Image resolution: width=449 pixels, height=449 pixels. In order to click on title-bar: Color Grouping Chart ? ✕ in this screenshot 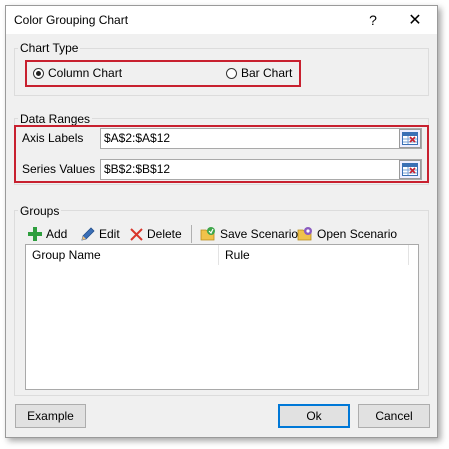, I will do `click(221, 20)`.